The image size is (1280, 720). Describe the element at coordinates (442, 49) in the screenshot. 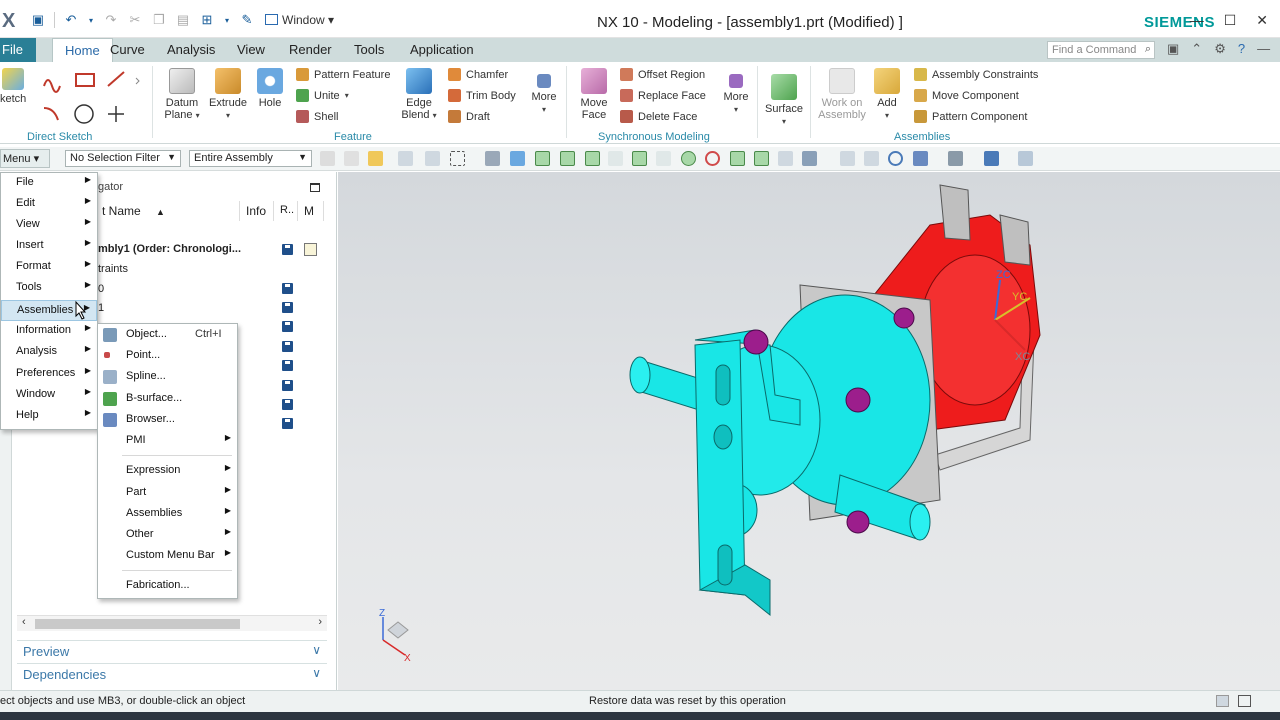

I see `tab-application: Application` at that location.